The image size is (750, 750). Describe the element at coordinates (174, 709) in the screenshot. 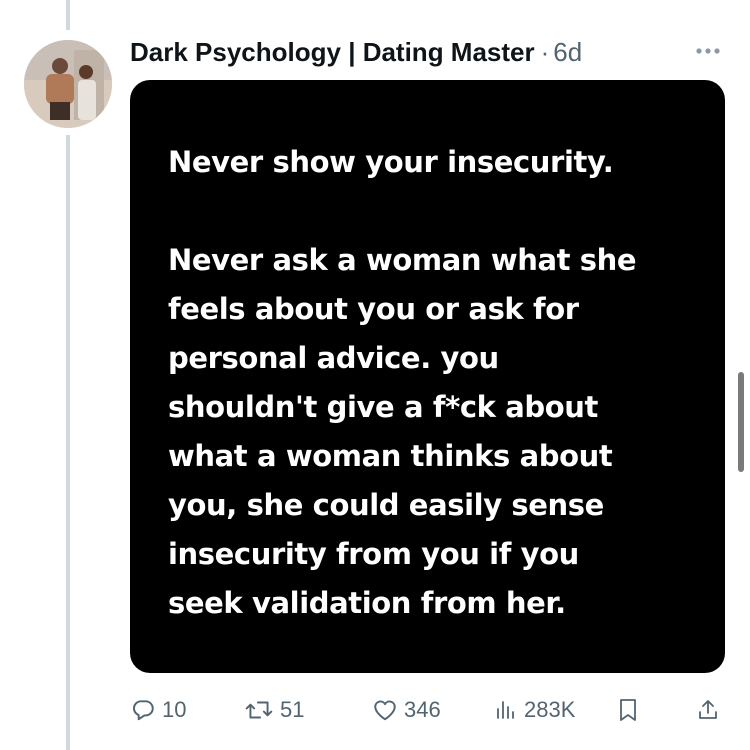

I see `reply-count: 10` at that location.